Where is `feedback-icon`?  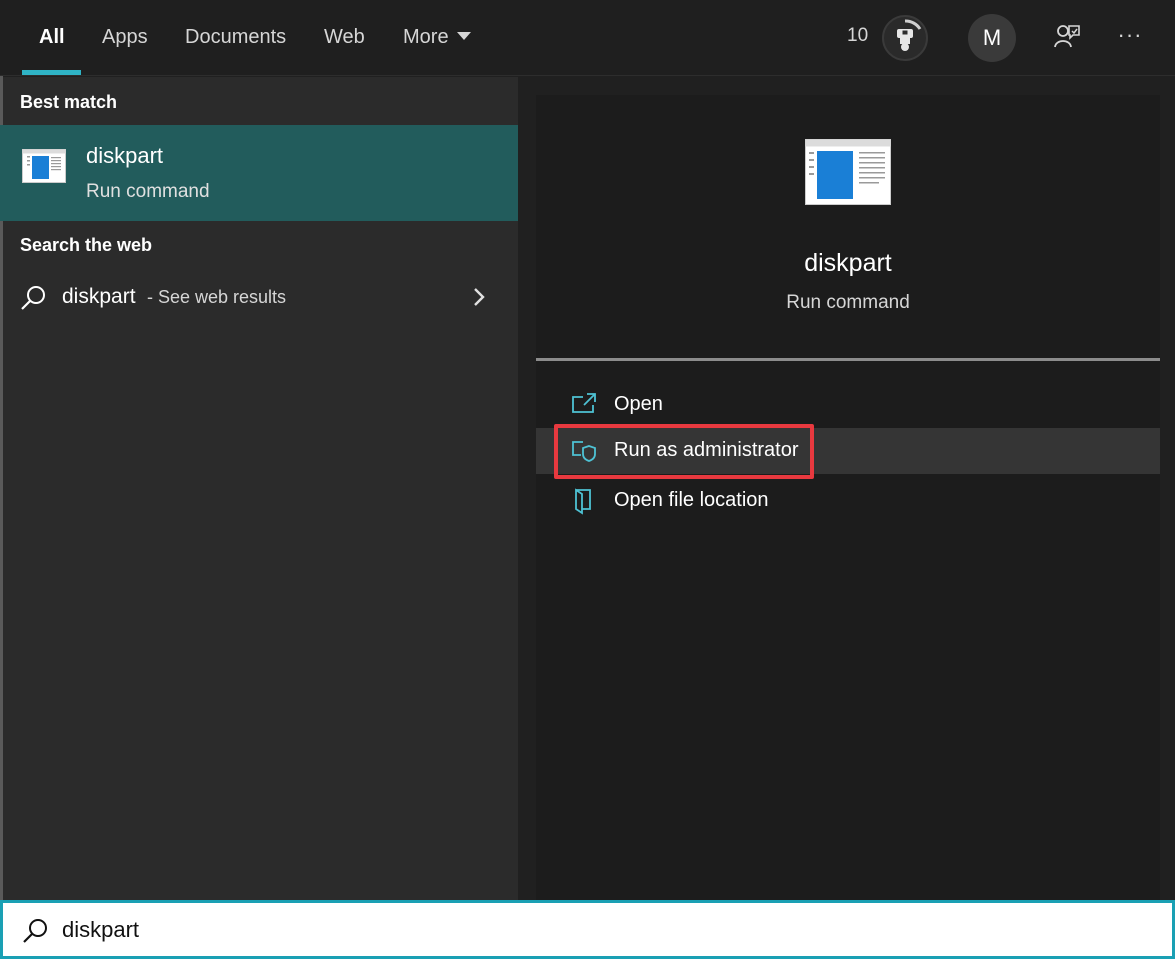 feedback-icon is located at coordinates (1067, 37).